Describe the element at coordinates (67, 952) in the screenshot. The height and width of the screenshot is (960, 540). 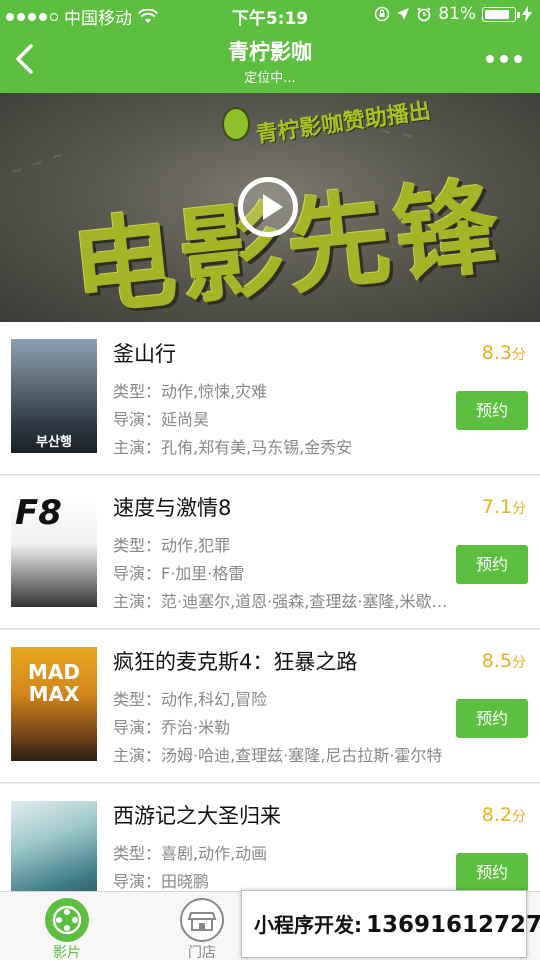
I see `tab-movies-label: 影片` at that location.